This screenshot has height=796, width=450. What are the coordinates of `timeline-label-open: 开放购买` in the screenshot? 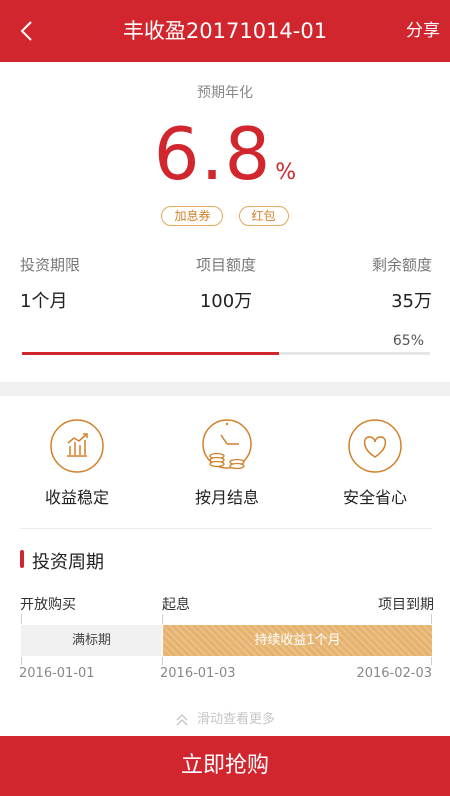 It's located at (48, 605).